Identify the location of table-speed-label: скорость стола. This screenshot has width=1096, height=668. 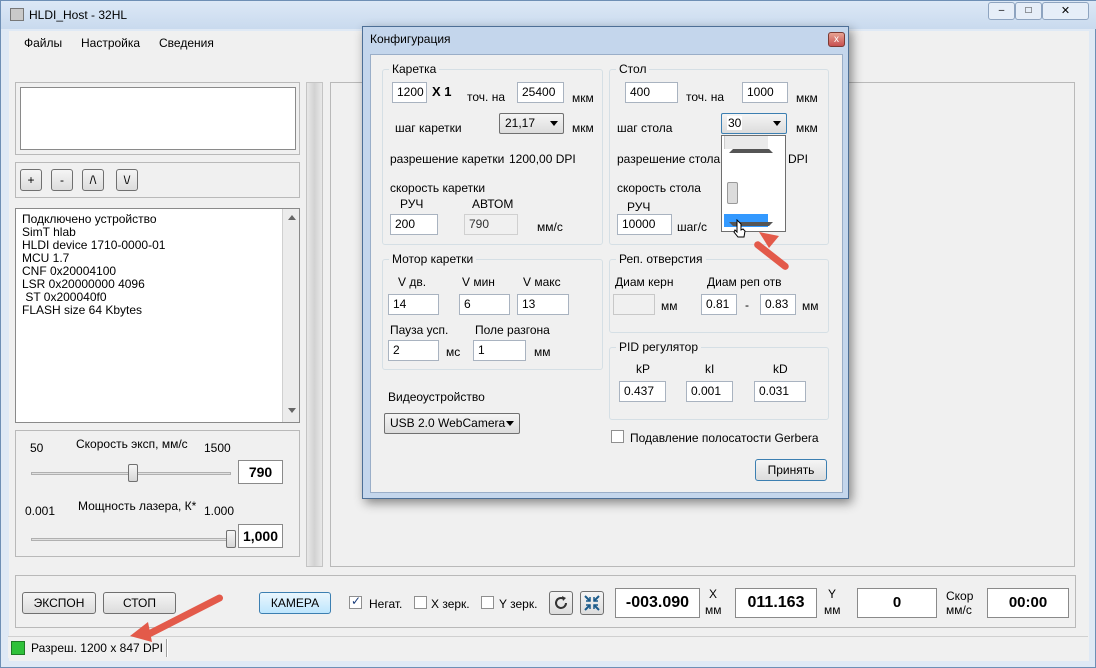
(659, 188).